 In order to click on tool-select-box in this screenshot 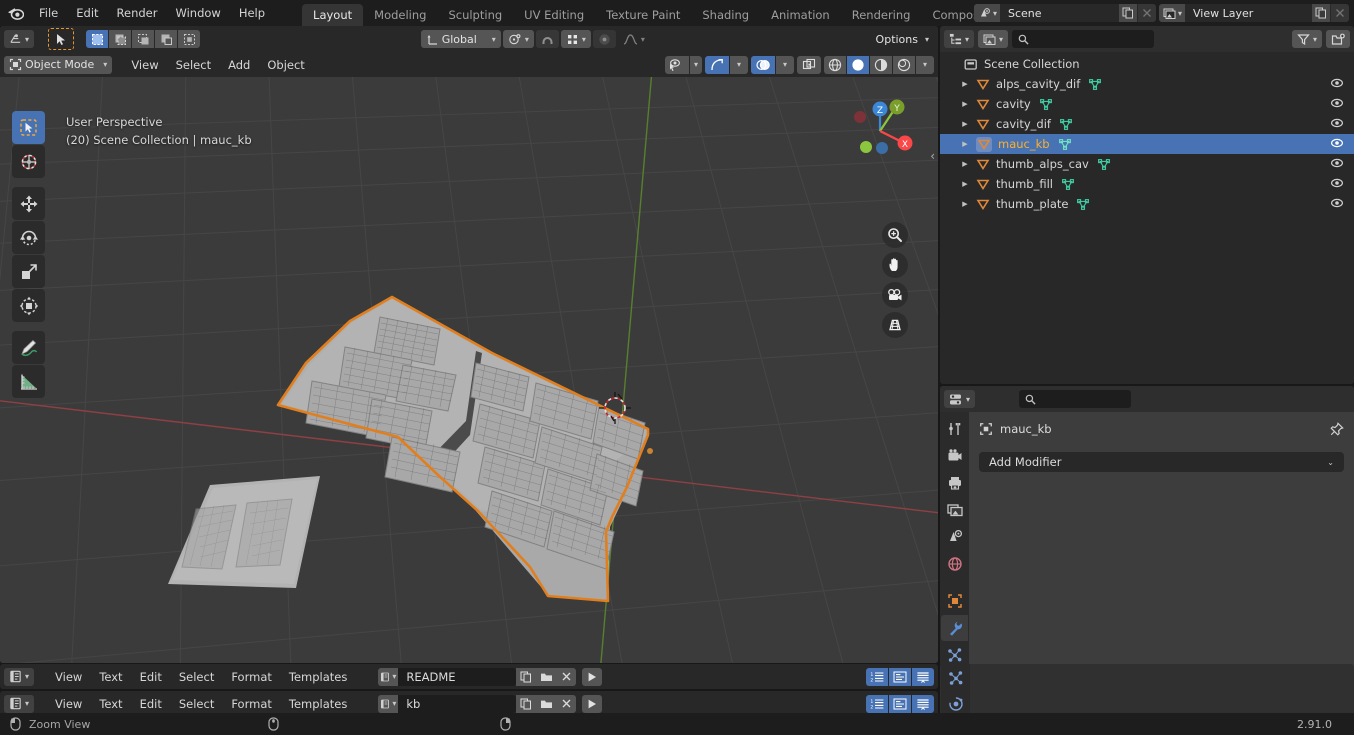, I will do `click(28, 127)`.